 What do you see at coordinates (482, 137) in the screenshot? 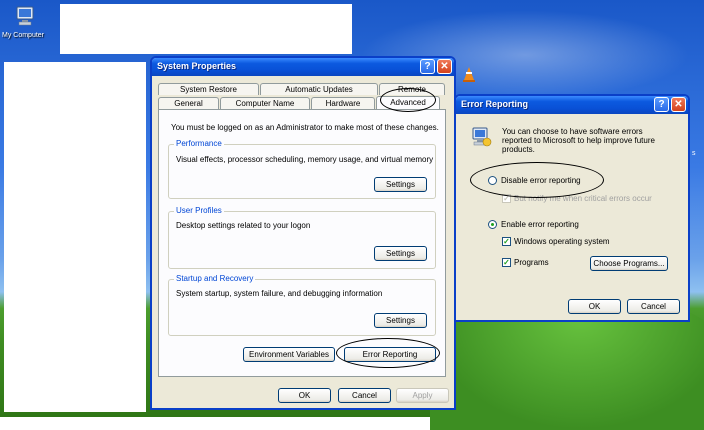
I see `error-reporting-computer-icon` at bounding box center [482, 137].